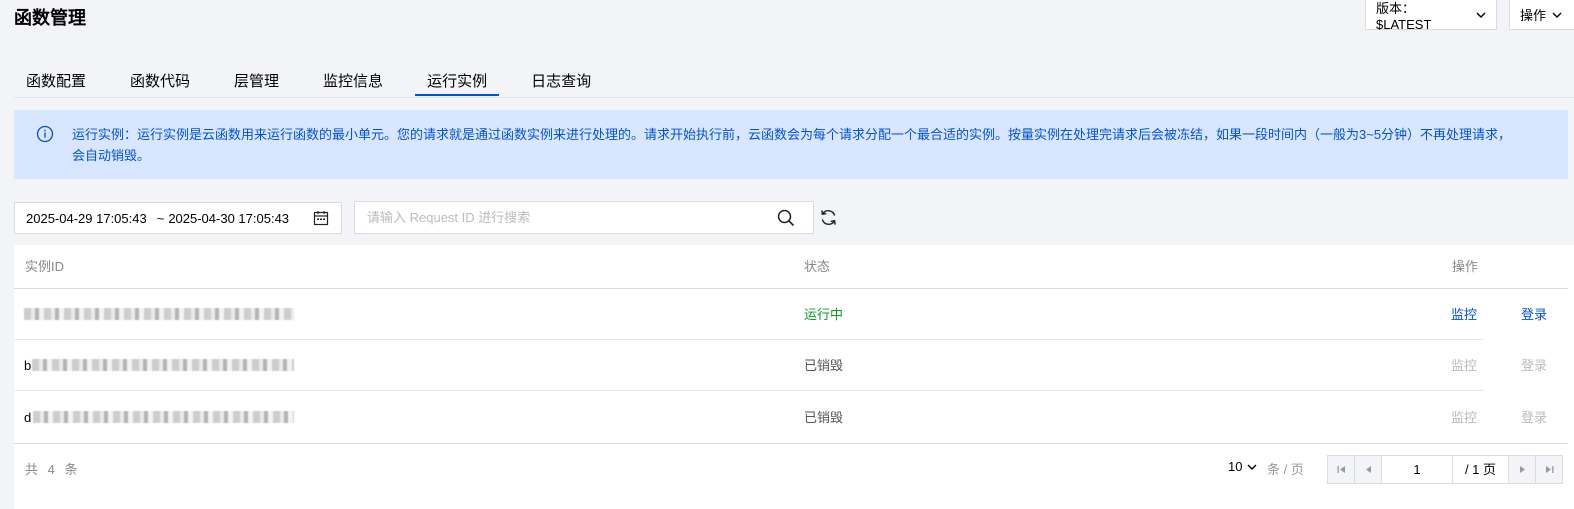 The height and width of the screenshot is (509, 1574). I want to click on column-header-status: 状态, so click(817, 266).